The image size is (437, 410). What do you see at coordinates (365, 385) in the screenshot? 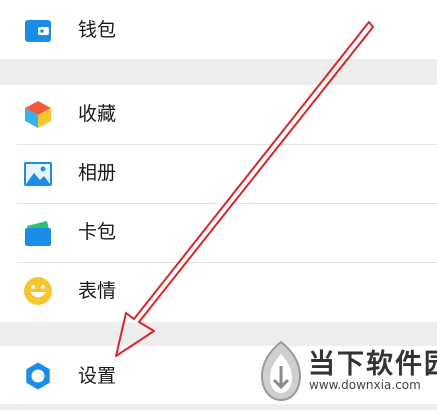
I see `watermark-url: www.downxia.com` at bounding box center [365, 385].